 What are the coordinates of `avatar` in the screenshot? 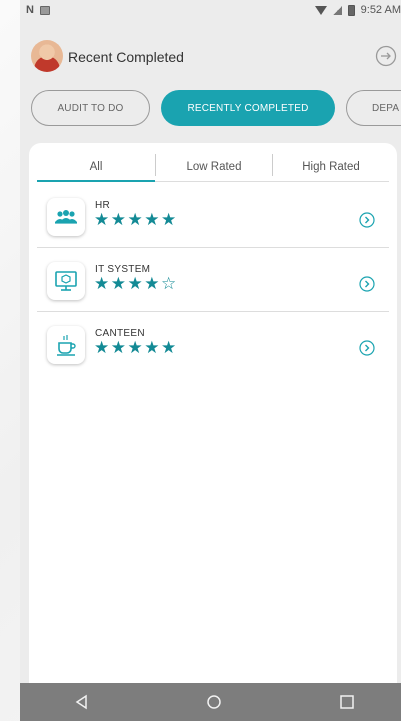 It's located at (47, 56).